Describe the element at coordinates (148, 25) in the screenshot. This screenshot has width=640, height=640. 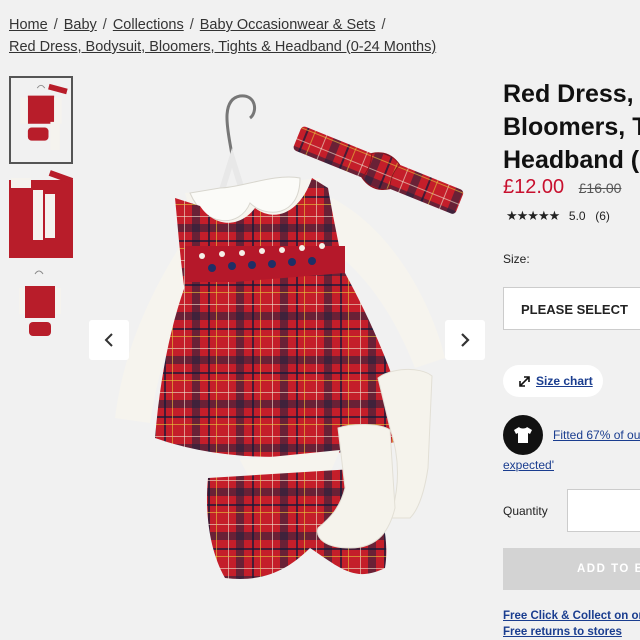
I see `breadcrumb-collections: Collections` at that location.